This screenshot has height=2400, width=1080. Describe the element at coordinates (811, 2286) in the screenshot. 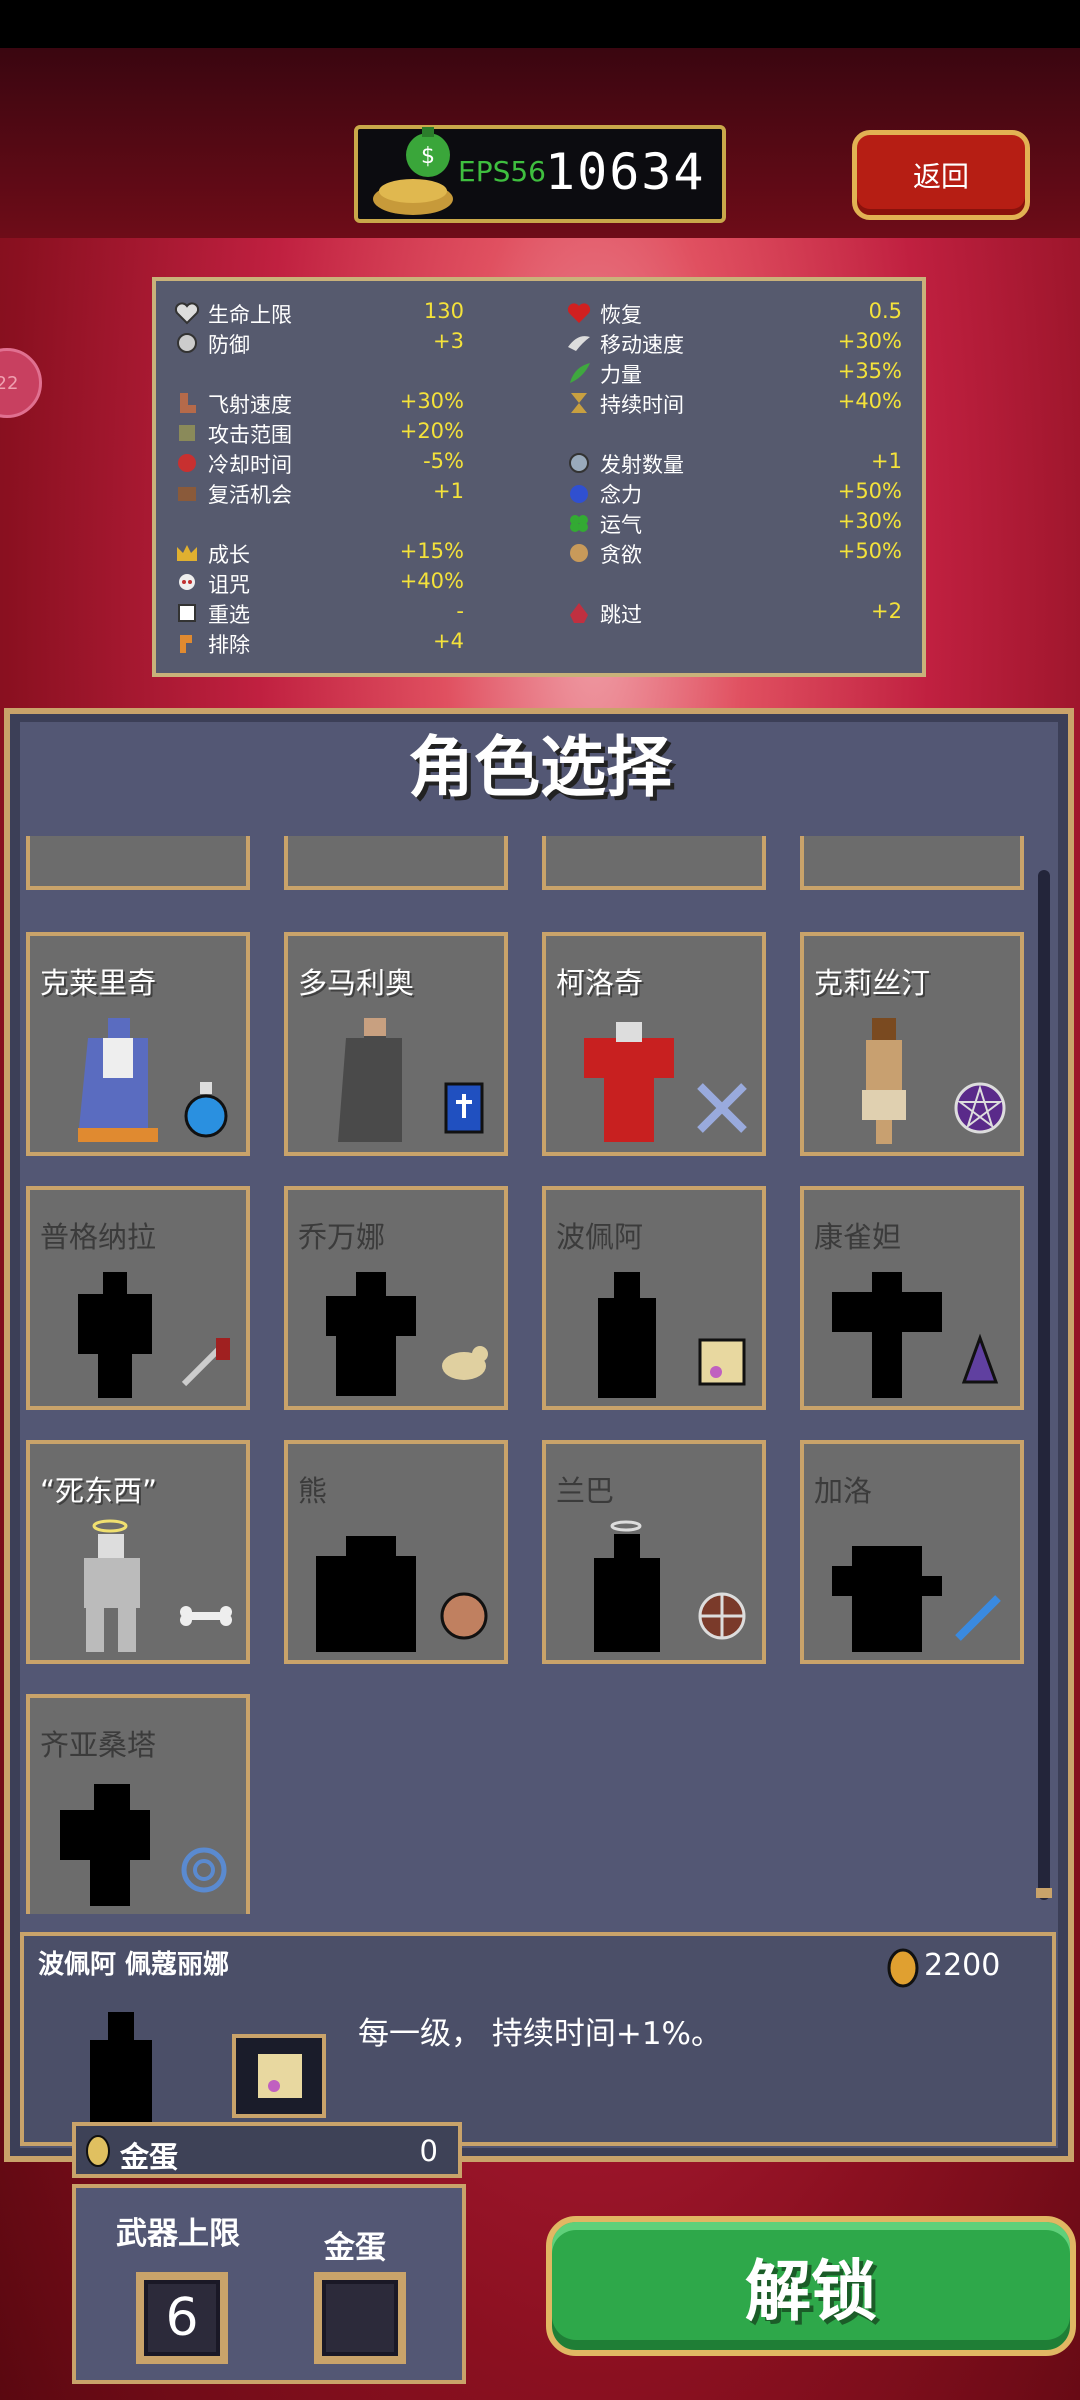

I see `unlock-button: 解锁` at that location.